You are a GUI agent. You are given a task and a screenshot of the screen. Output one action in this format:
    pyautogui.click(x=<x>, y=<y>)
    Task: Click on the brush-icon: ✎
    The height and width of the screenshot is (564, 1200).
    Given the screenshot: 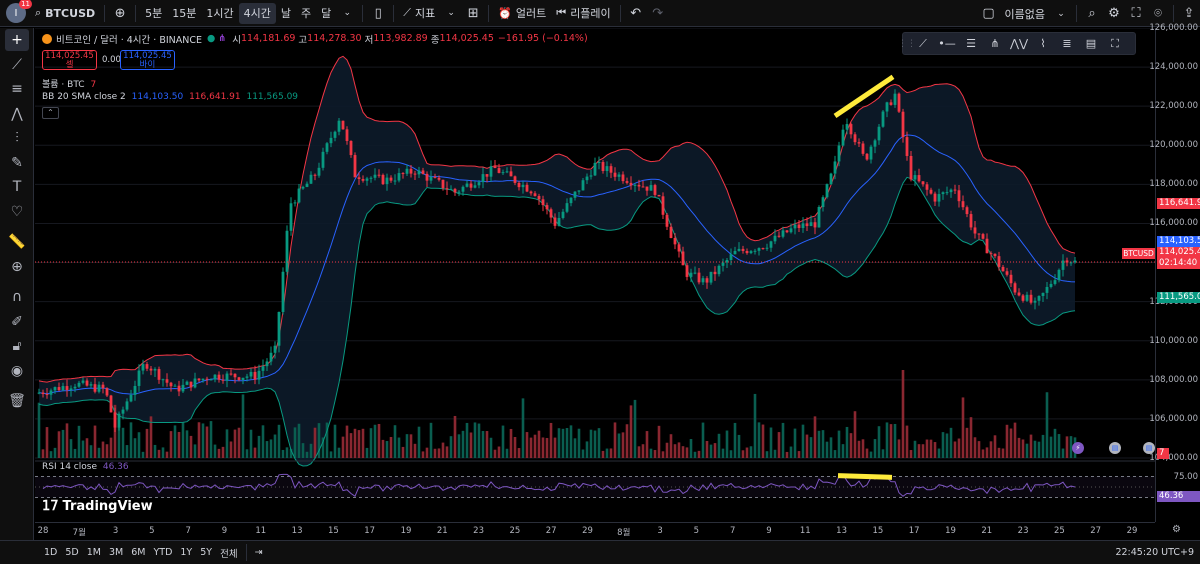 What is the action you would take?
    pyautogui.click(x=17, y=163)
    